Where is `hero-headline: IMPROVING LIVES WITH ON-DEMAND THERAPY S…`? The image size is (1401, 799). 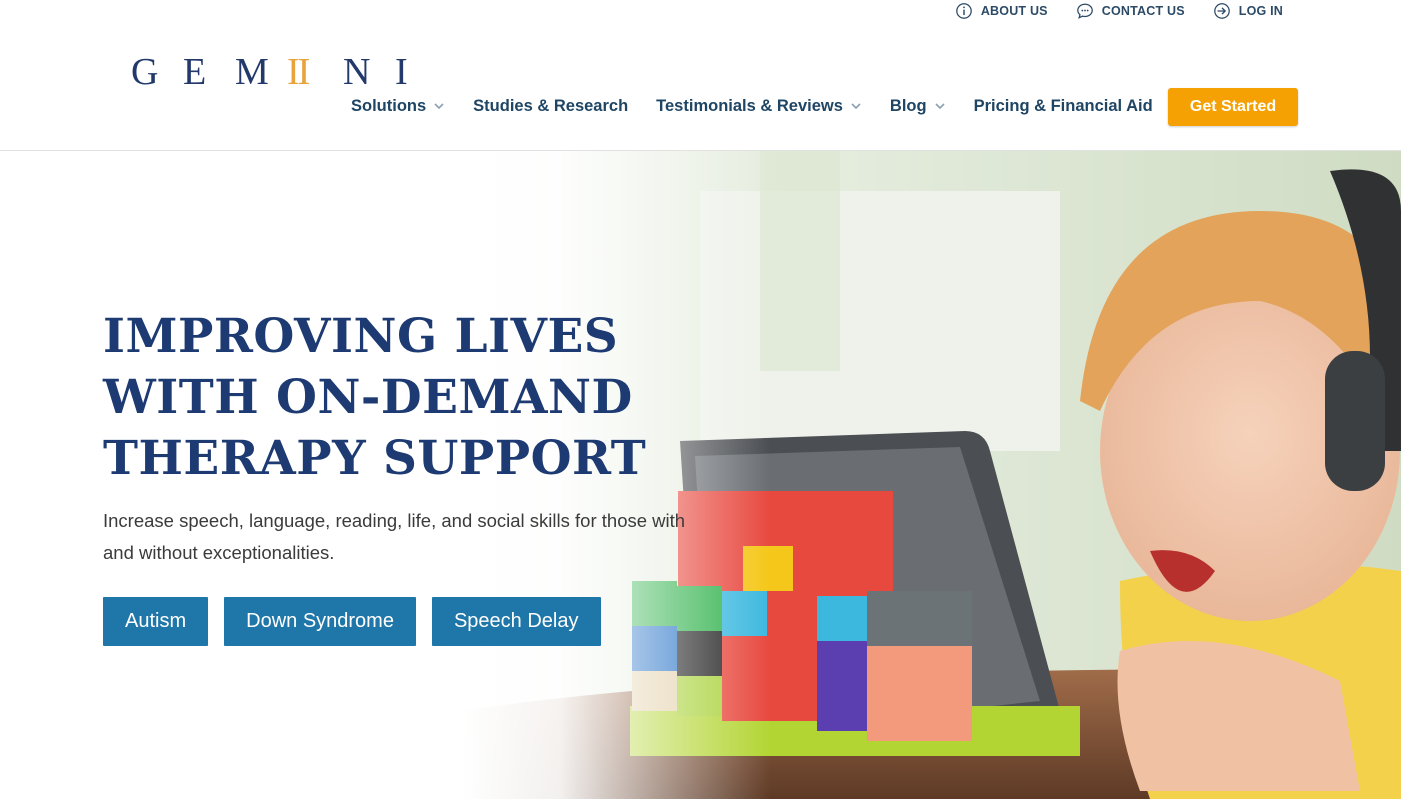 hero-headline: IMPROVING LIVES WITH ON-DEMAND THERAPY S… is located at coordinates (374, 397).